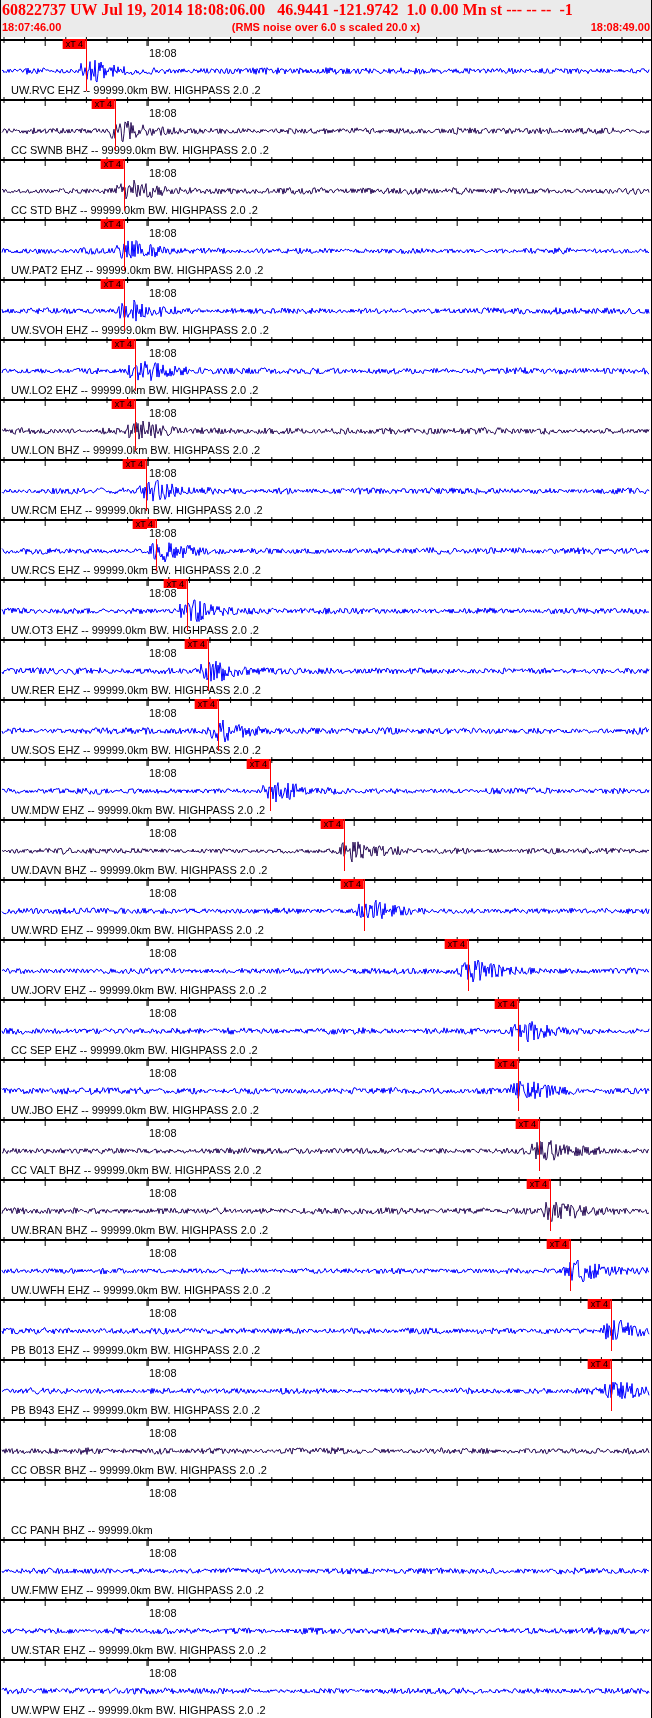 This screenshot has width=652, height=1718. I want to click on station-label: UW.FMW EHZ -- 99999.0km BW. HIGHPASS 2.0 .2, so click(137, 1590).